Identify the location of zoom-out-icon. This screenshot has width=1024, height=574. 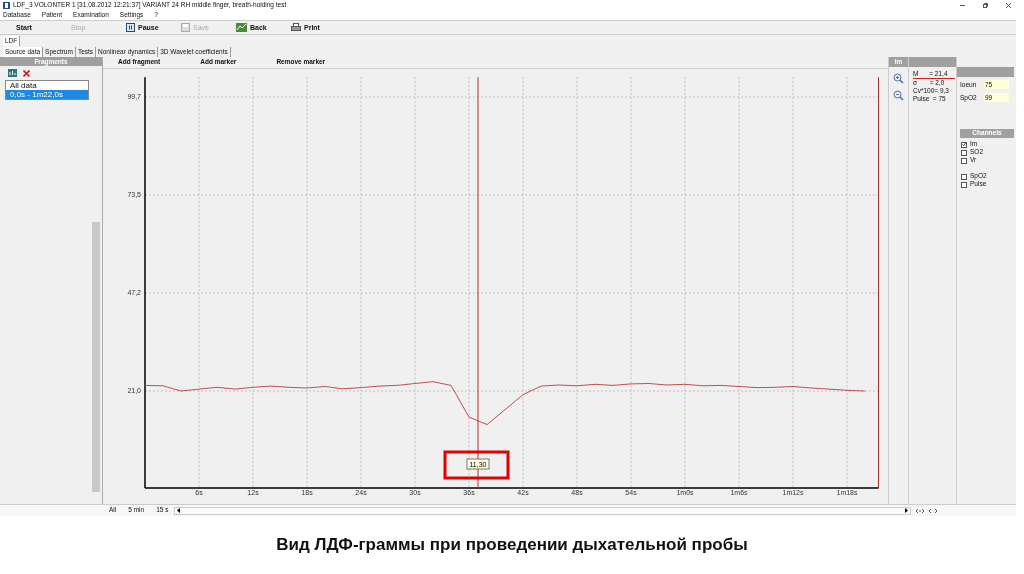
(898, 95).